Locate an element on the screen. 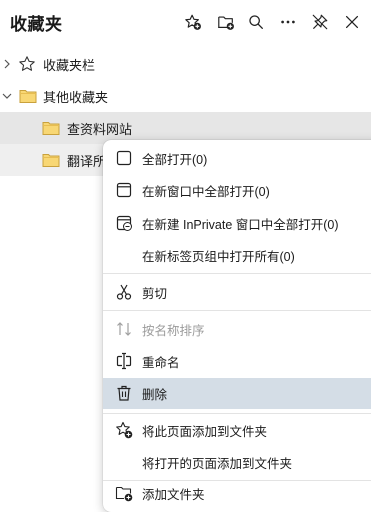 The height and width of the screenshot is (512, 371). search-icon is located at coordinates (256, 22).